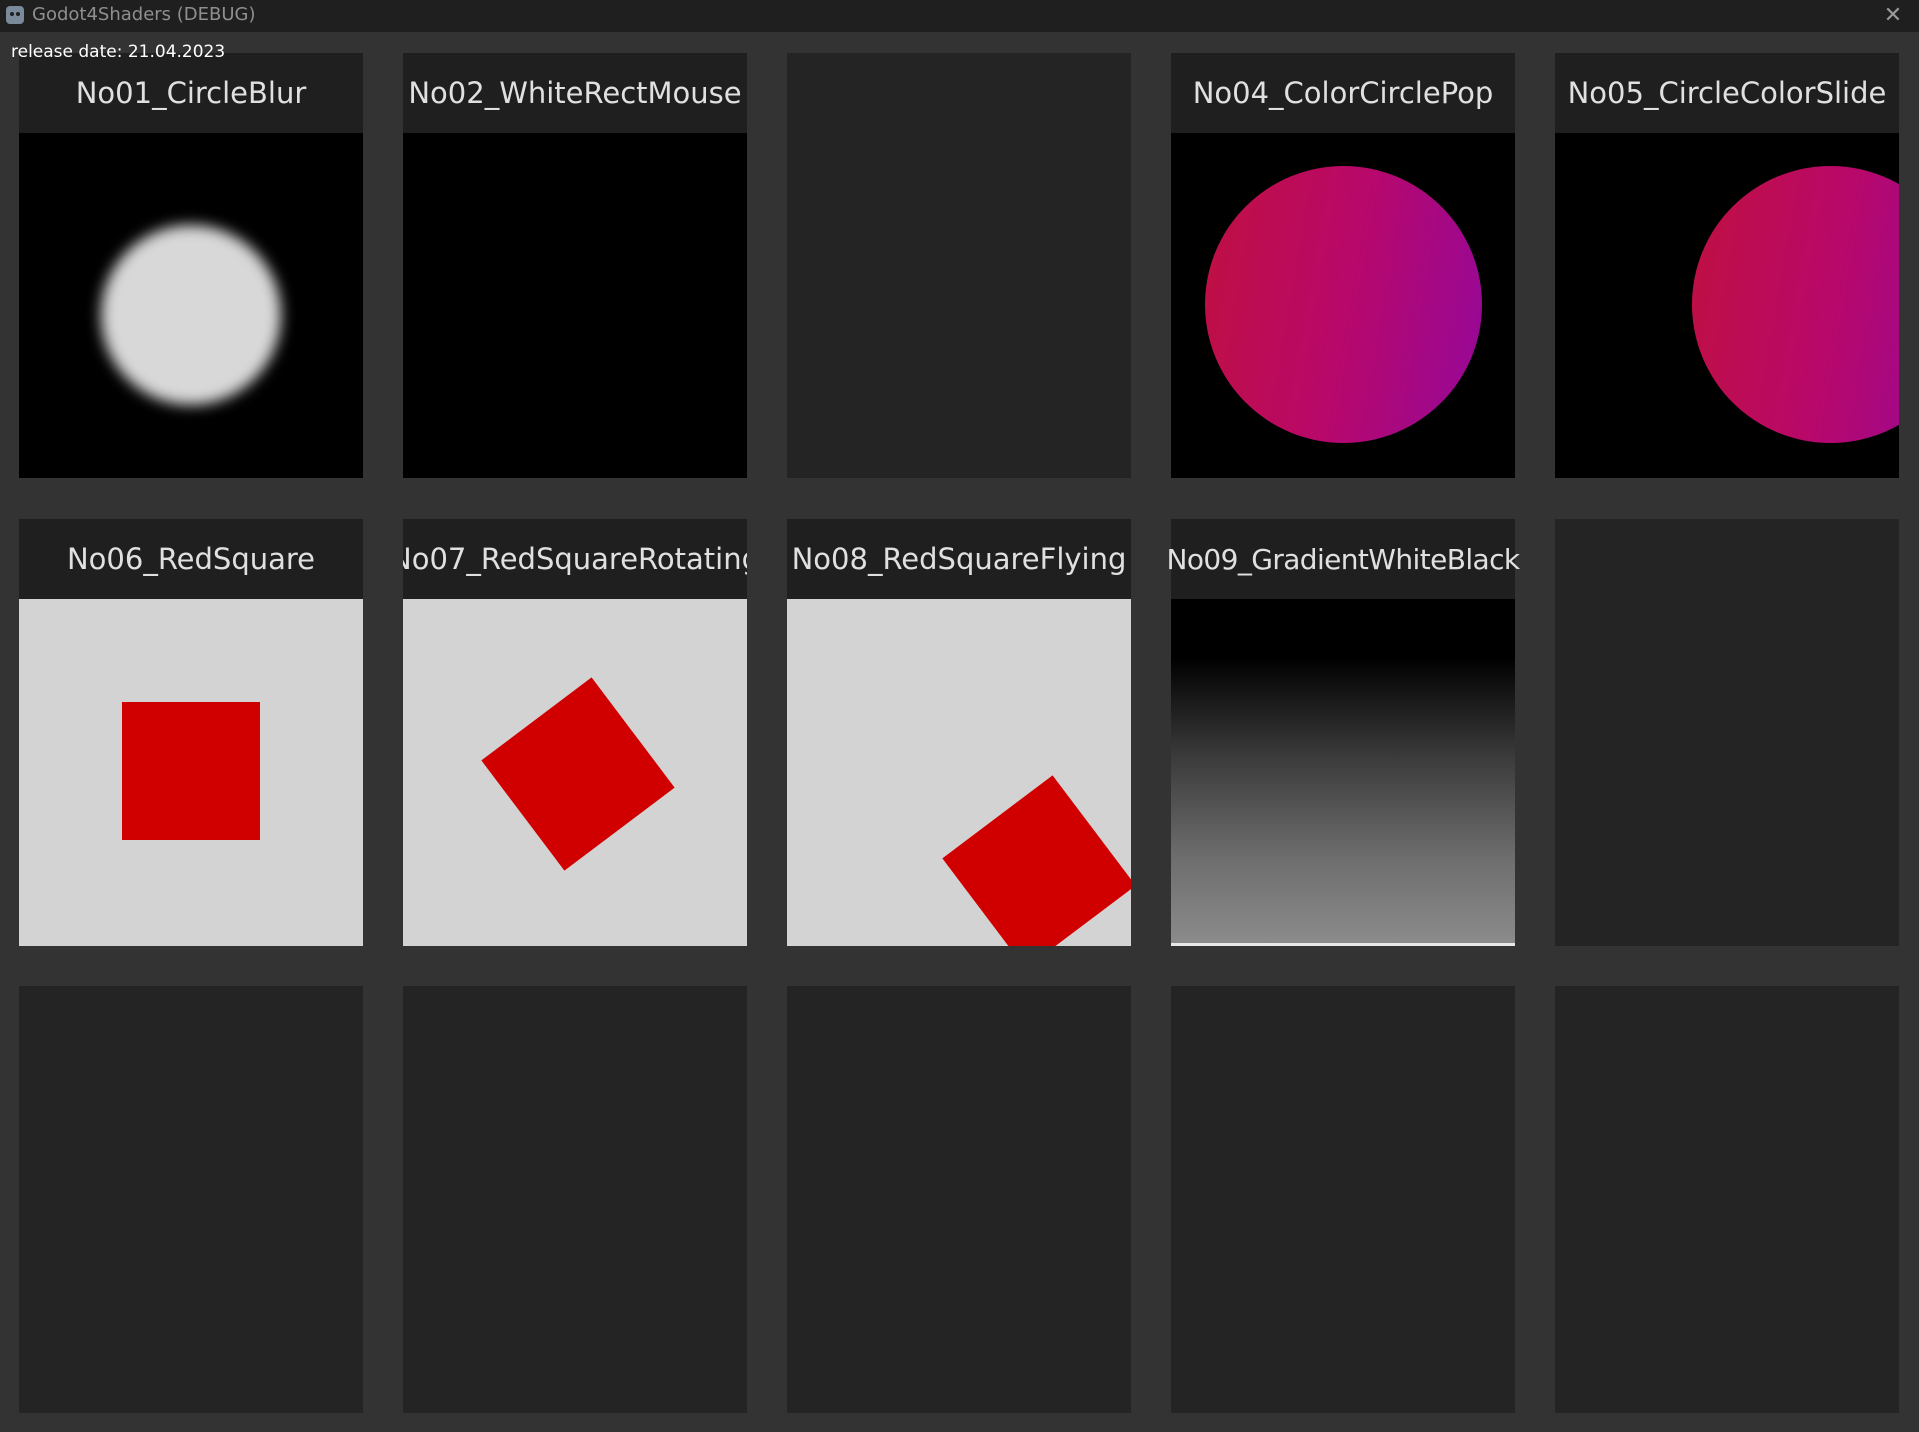 This screenshot has height=1432, width=1919. I want to click on shader-card-title: No02_WhiteRectMouse, so click(575, 93).